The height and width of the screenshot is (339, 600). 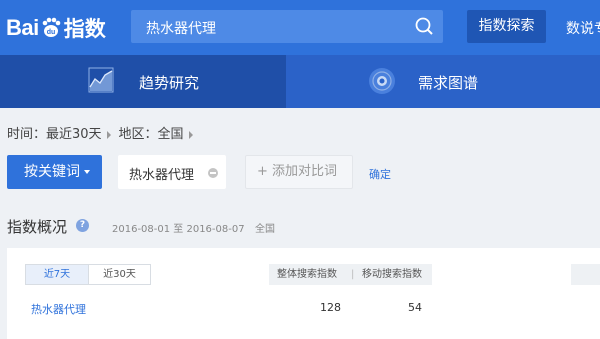 I want to click on range-7-days: 近7天, so click(x=57, y=274).